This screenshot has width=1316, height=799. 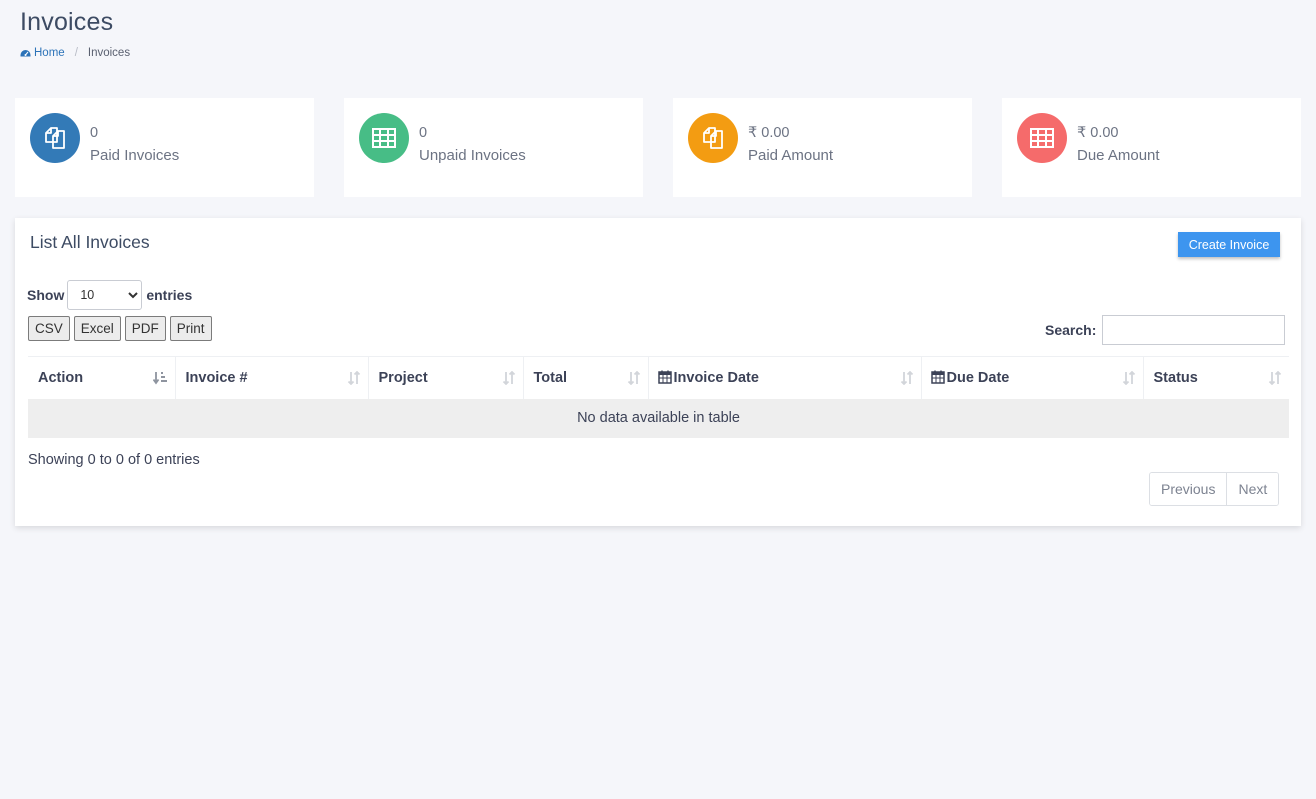 I want to click on column-header-label: Invoice Date, so click(x=716, y=377).